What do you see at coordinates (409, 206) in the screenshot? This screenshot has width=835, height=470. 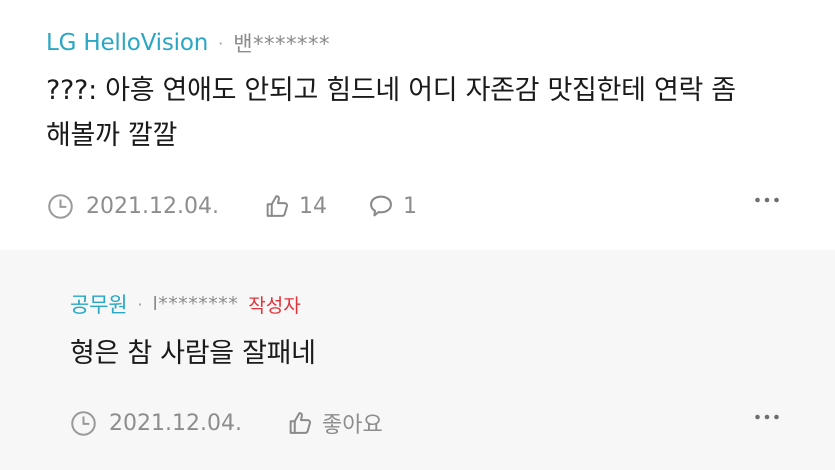 I see `comment-reply-count: 1` at bounding box center [409, 206].